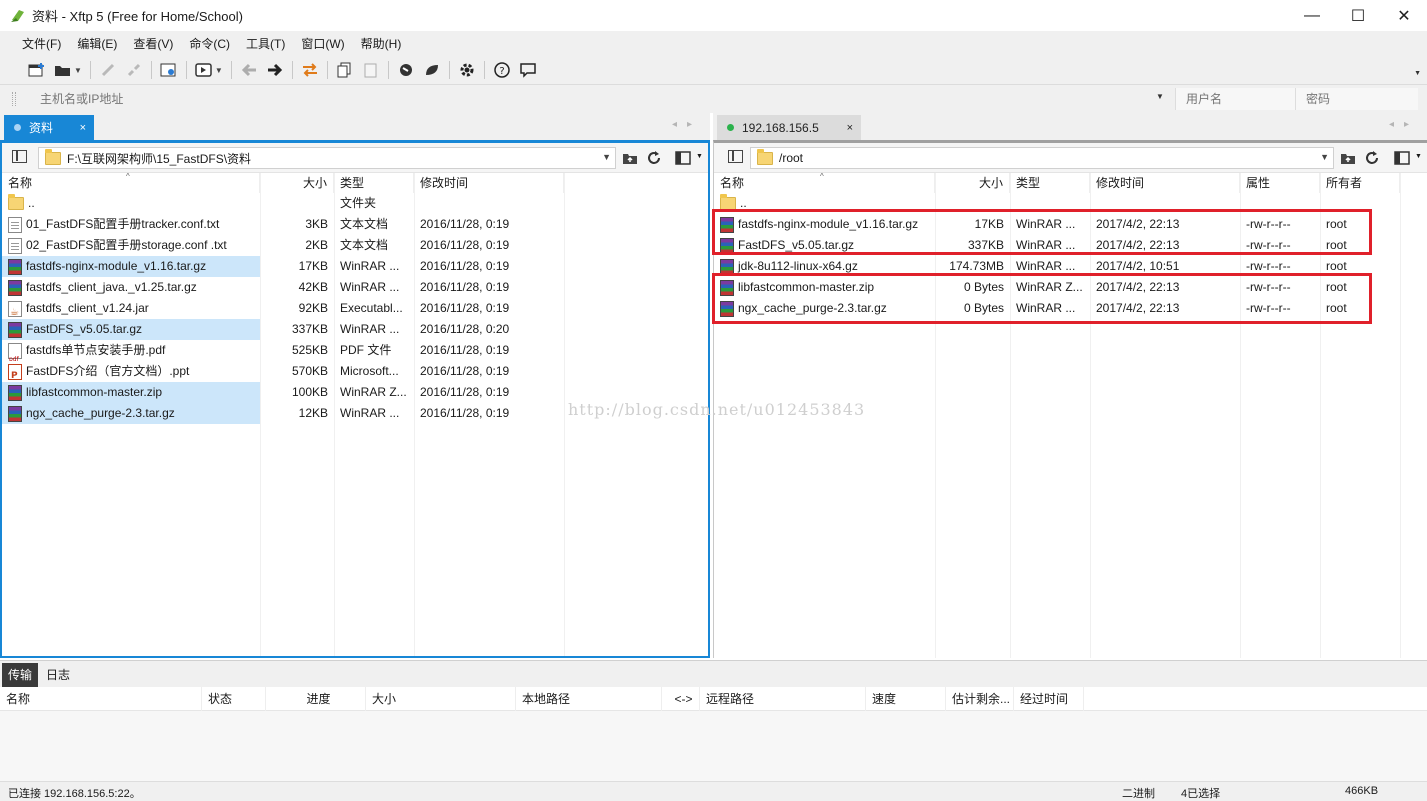 The height and width of the screenshot is (801, 1427). What do you see at coordinates (49, 127) in the screenshot?
I see `tab-local-folder: 资料 ×` at bounding box center [49, 127].